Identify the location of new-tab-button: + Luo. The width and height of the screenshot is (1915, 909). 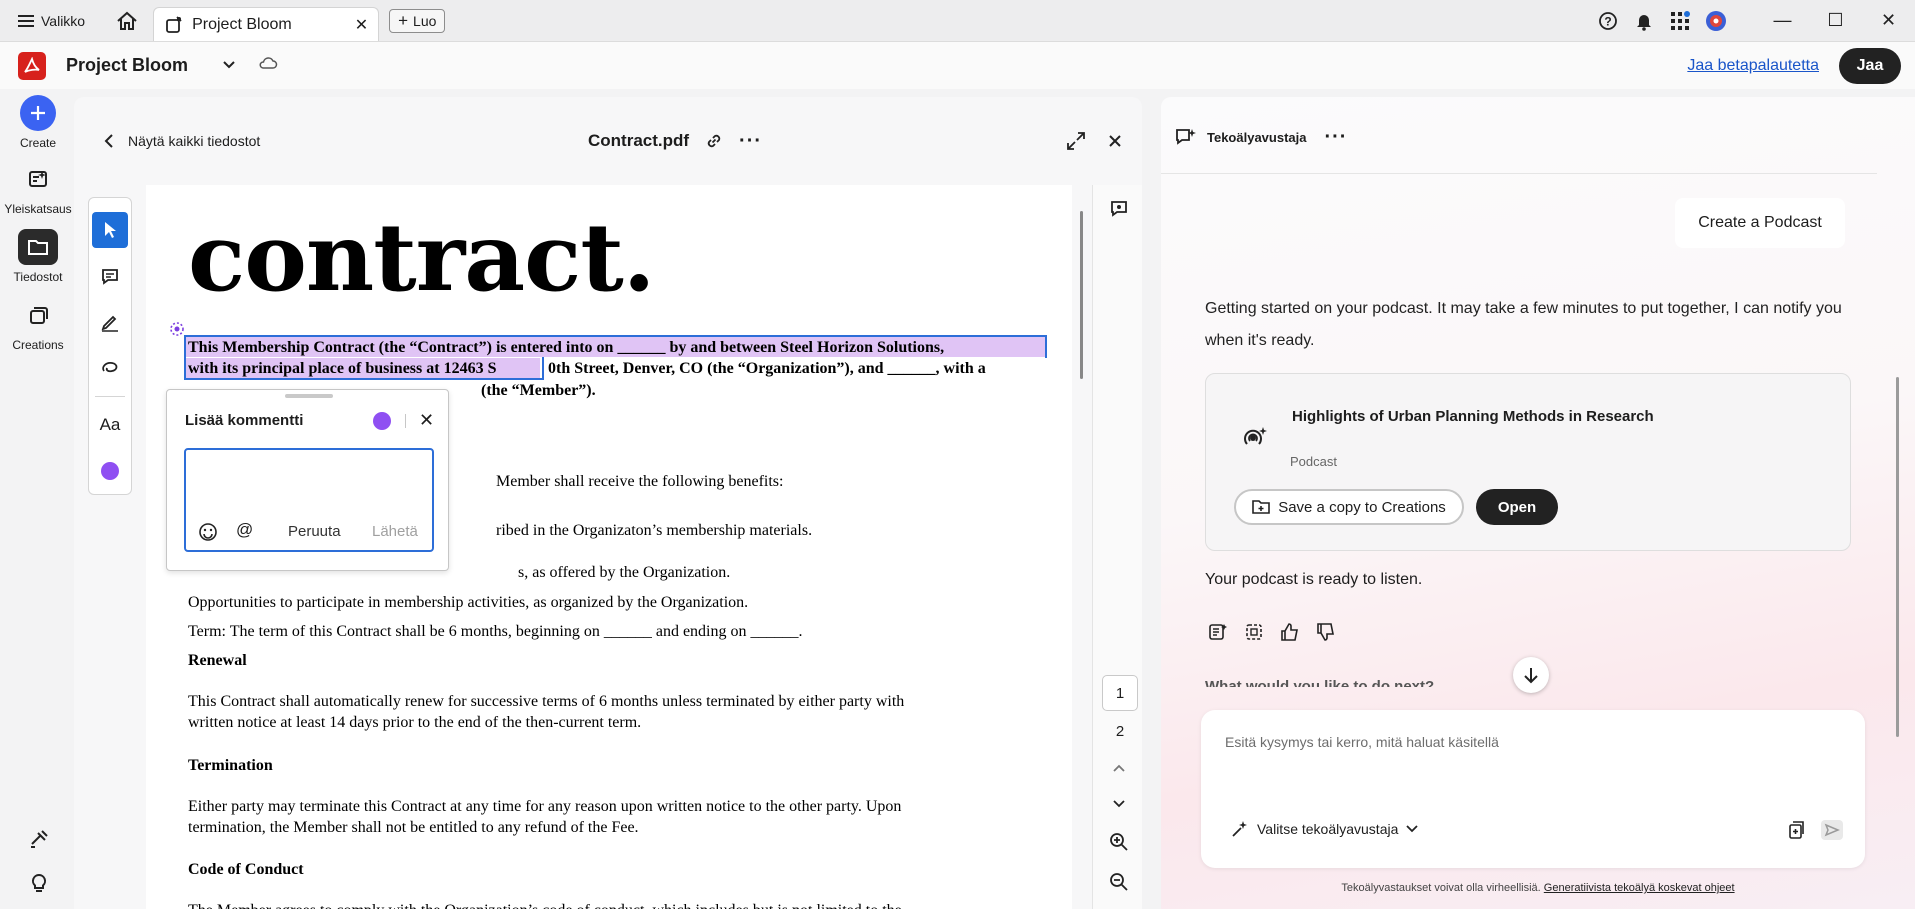
(417, 20).